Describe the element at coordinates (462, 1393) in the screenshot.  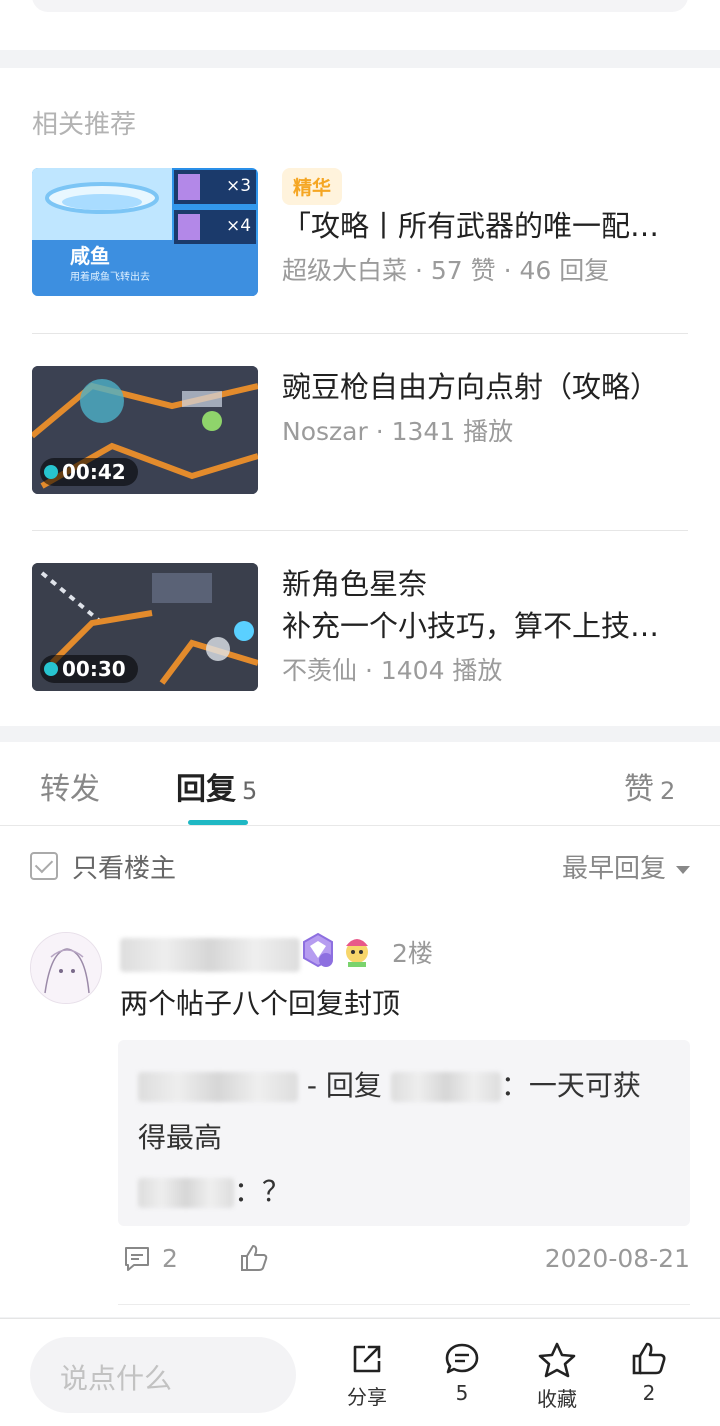
I see `comments-count: 5` at that location.